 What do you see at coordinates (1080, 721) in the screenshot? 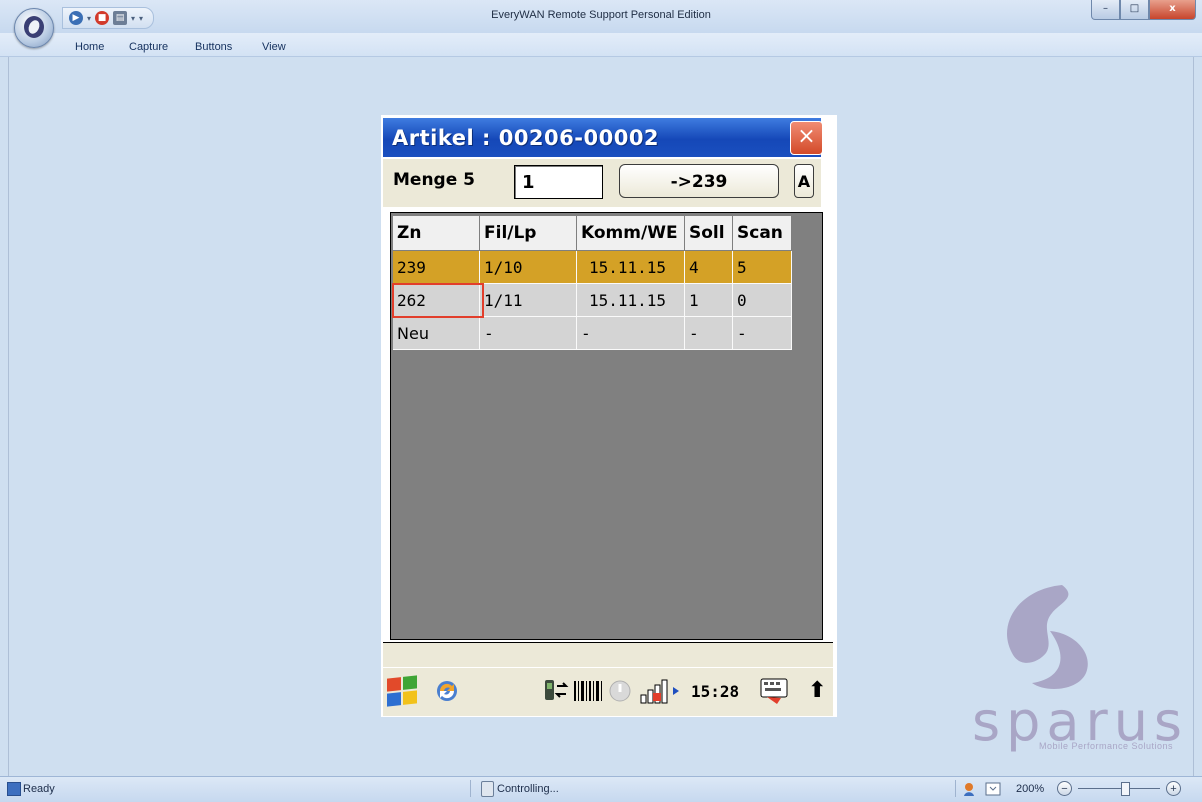
I see `sparus-wordmark: sparus` at bounding box center [1080, 721].